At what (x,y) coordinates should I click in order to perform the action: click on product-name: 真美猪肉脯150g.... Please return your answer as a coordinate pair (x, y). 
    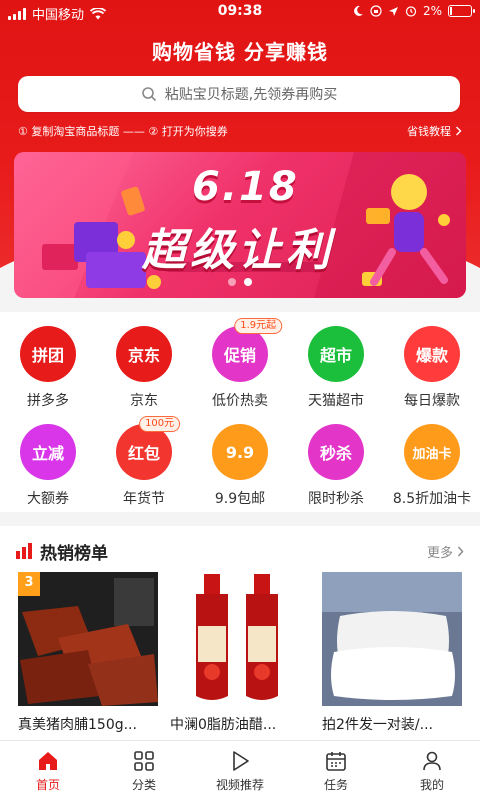
    Looking at the image, I should click on (77, 725).